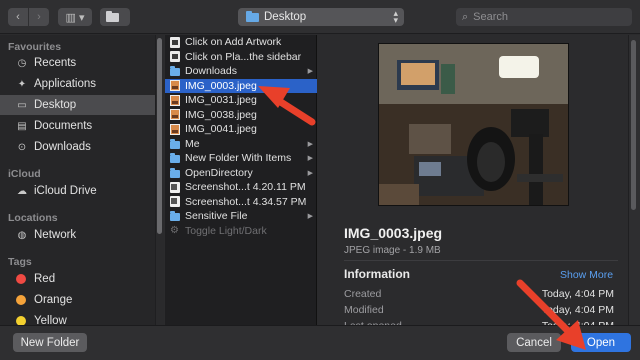 The width and height of the screenshot is (640, 360). What do you see at coordinates (364, 310) in the screenshot?
I see `info-label-modified: Modified` at bounding box center [364, 310].